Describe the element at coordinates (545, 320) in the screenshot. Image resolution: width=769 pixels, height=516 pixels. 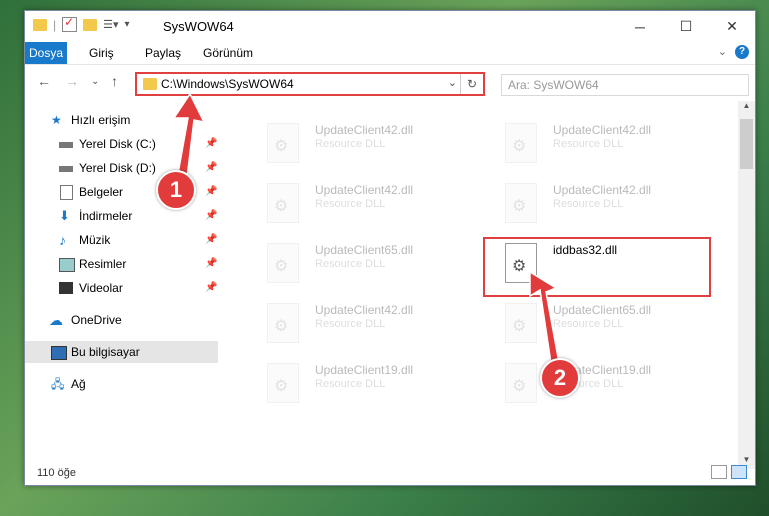
I see `arrow-2-icon` at that location.